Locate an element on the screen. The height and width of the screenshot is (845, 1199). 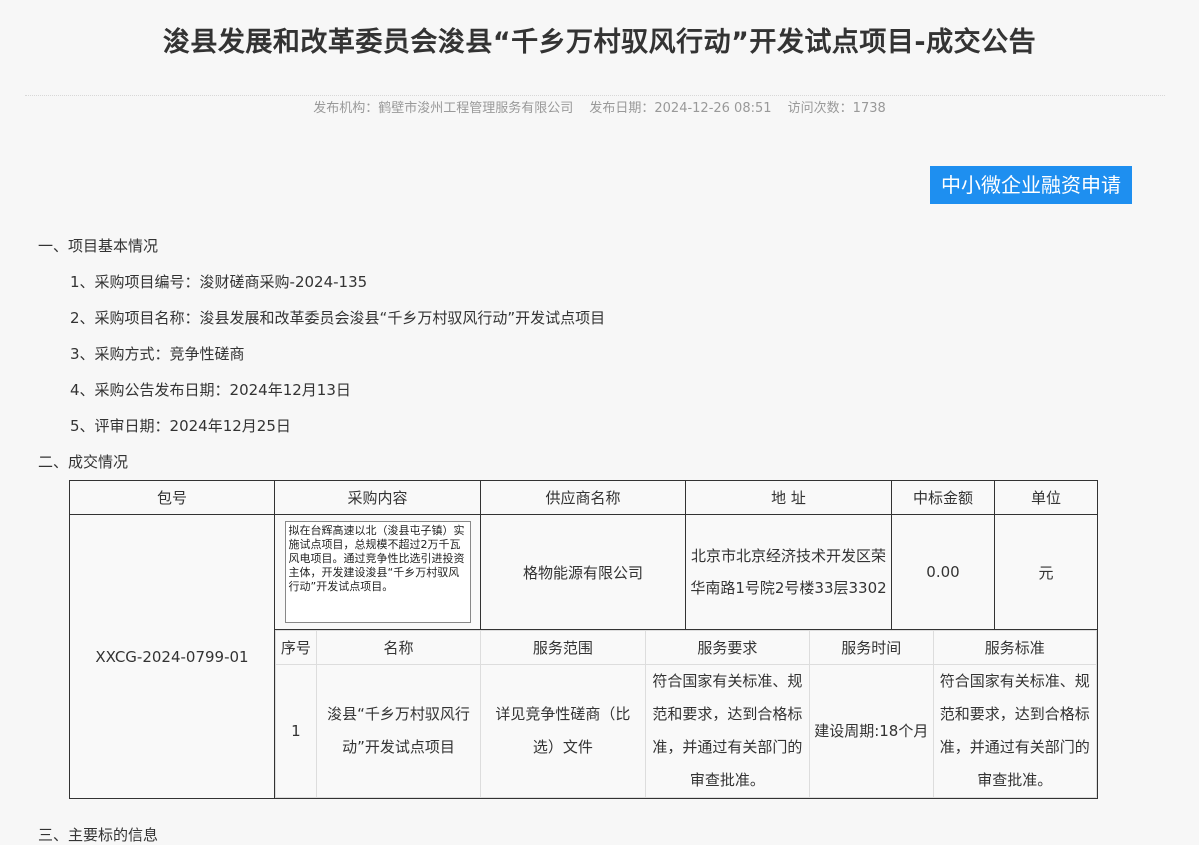
service-standard: 符合国家有关标准、规范和要求，达到合格标准，并通过有关部门的审查批准。 is located at coordinates (1015, 731).